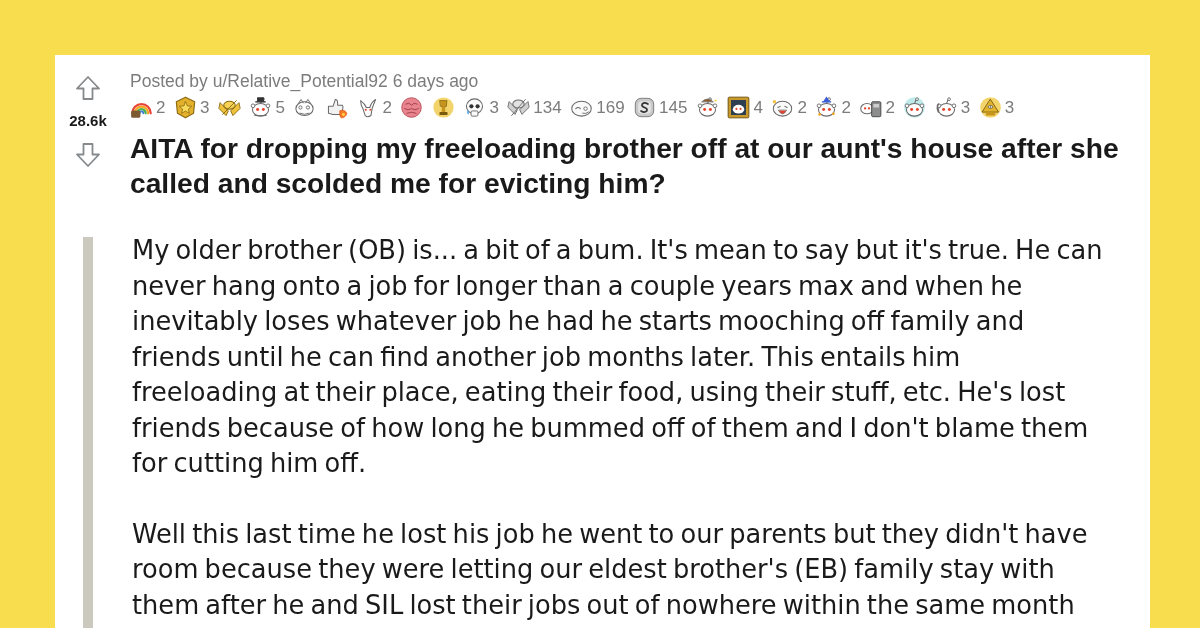  What do you see at coordinates (610, 569) in the screenshot?
I see `body-paragraph: Well this last time he lost his job he went to our parents but they didn't have room because they were letting our eldest brother's (EB) family stay with them after he and SIL lost their jobs out of nowhere within the same month` at bounding box center [610, 569].